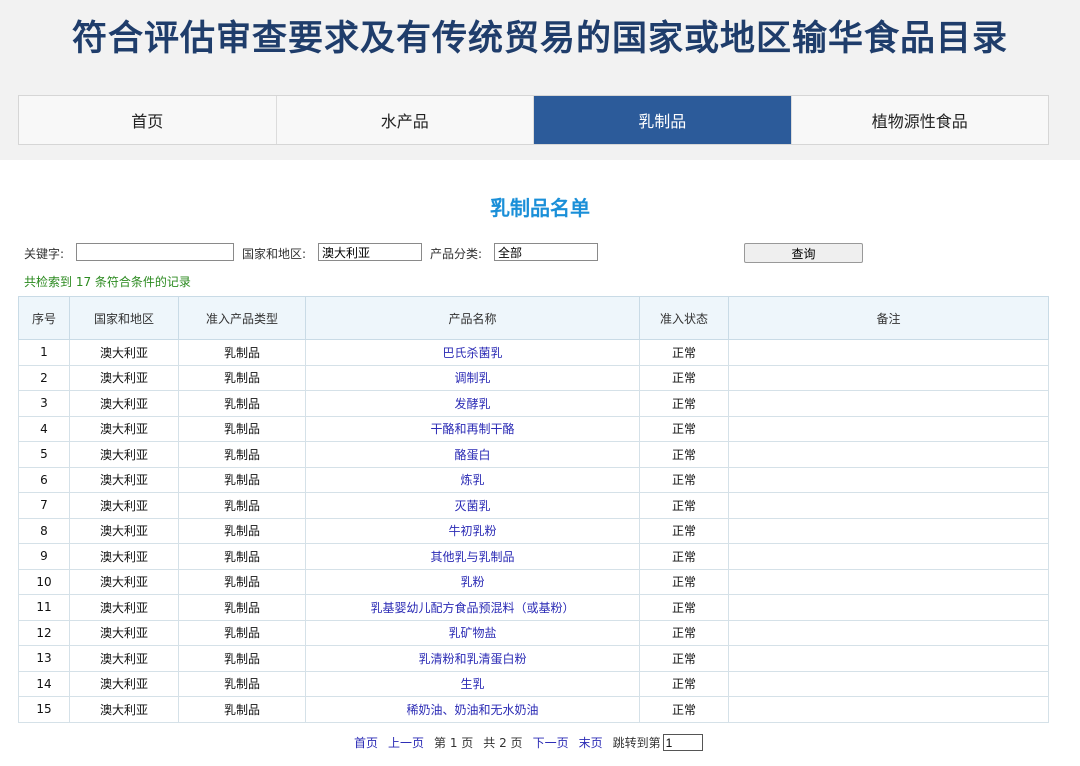 The image size is (1080, 766). I want to click on last-page-link: 末页, so click(591, 742).